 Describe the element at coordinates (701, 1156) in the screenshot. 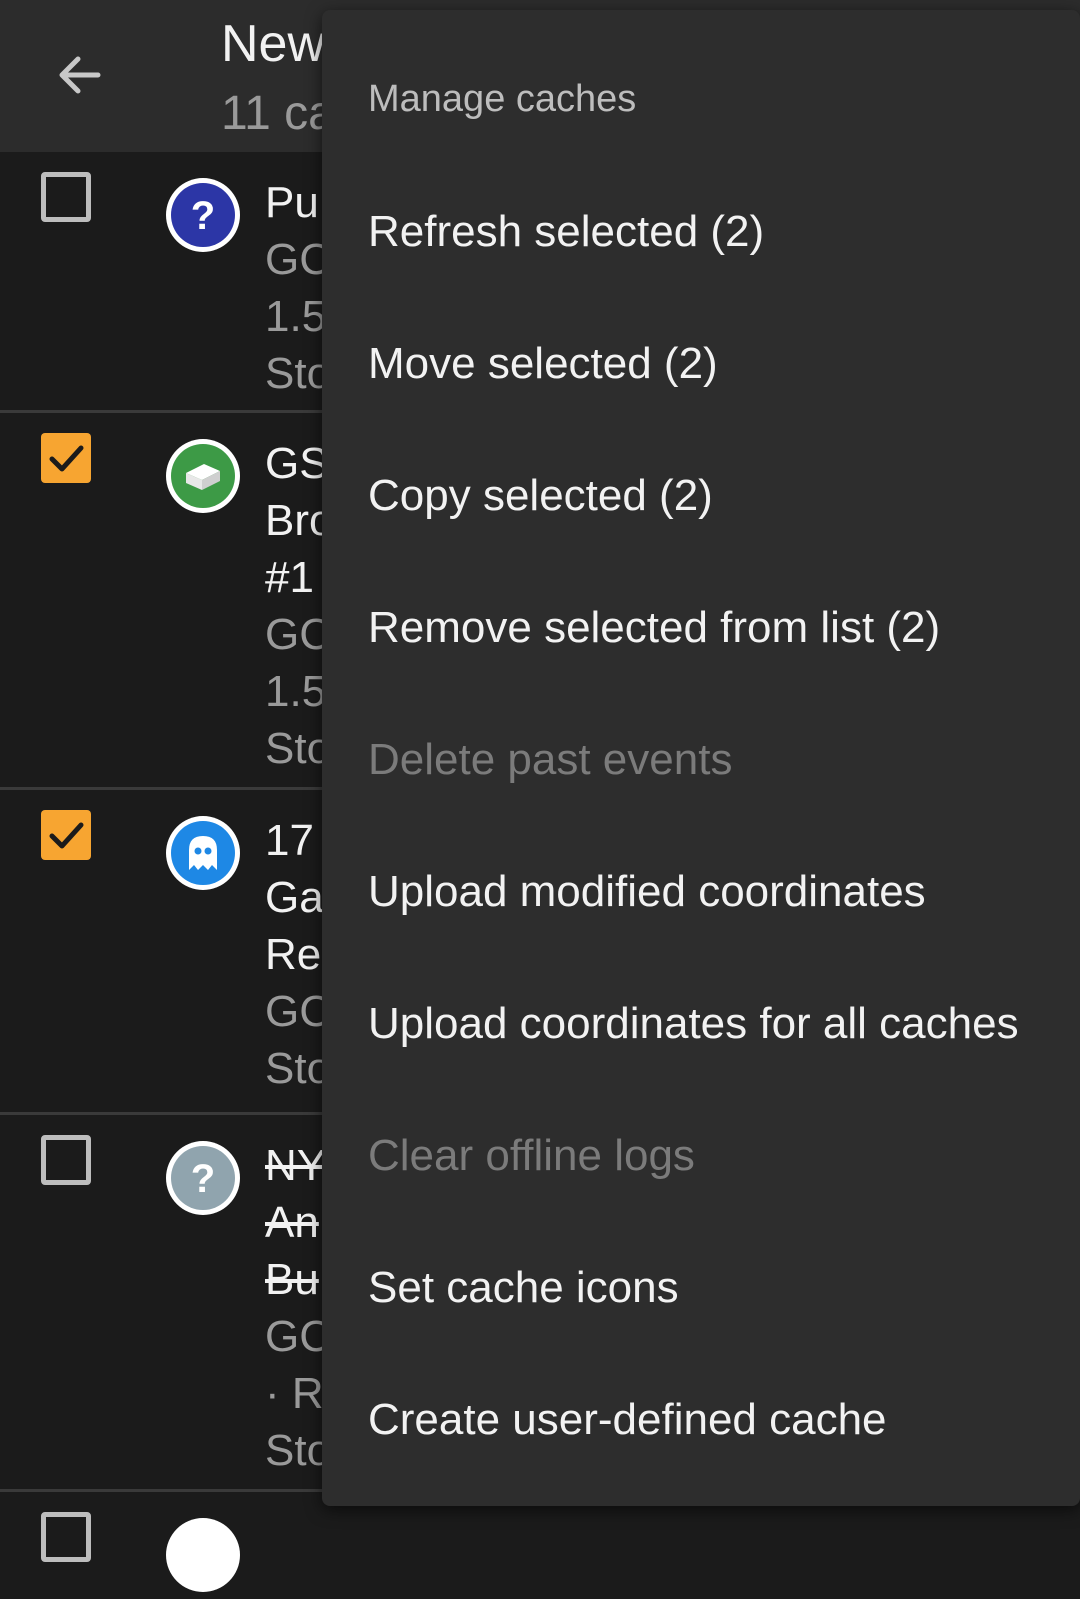

I see `menu-item-clear-offline-logs: Clear offline logs` at that location.